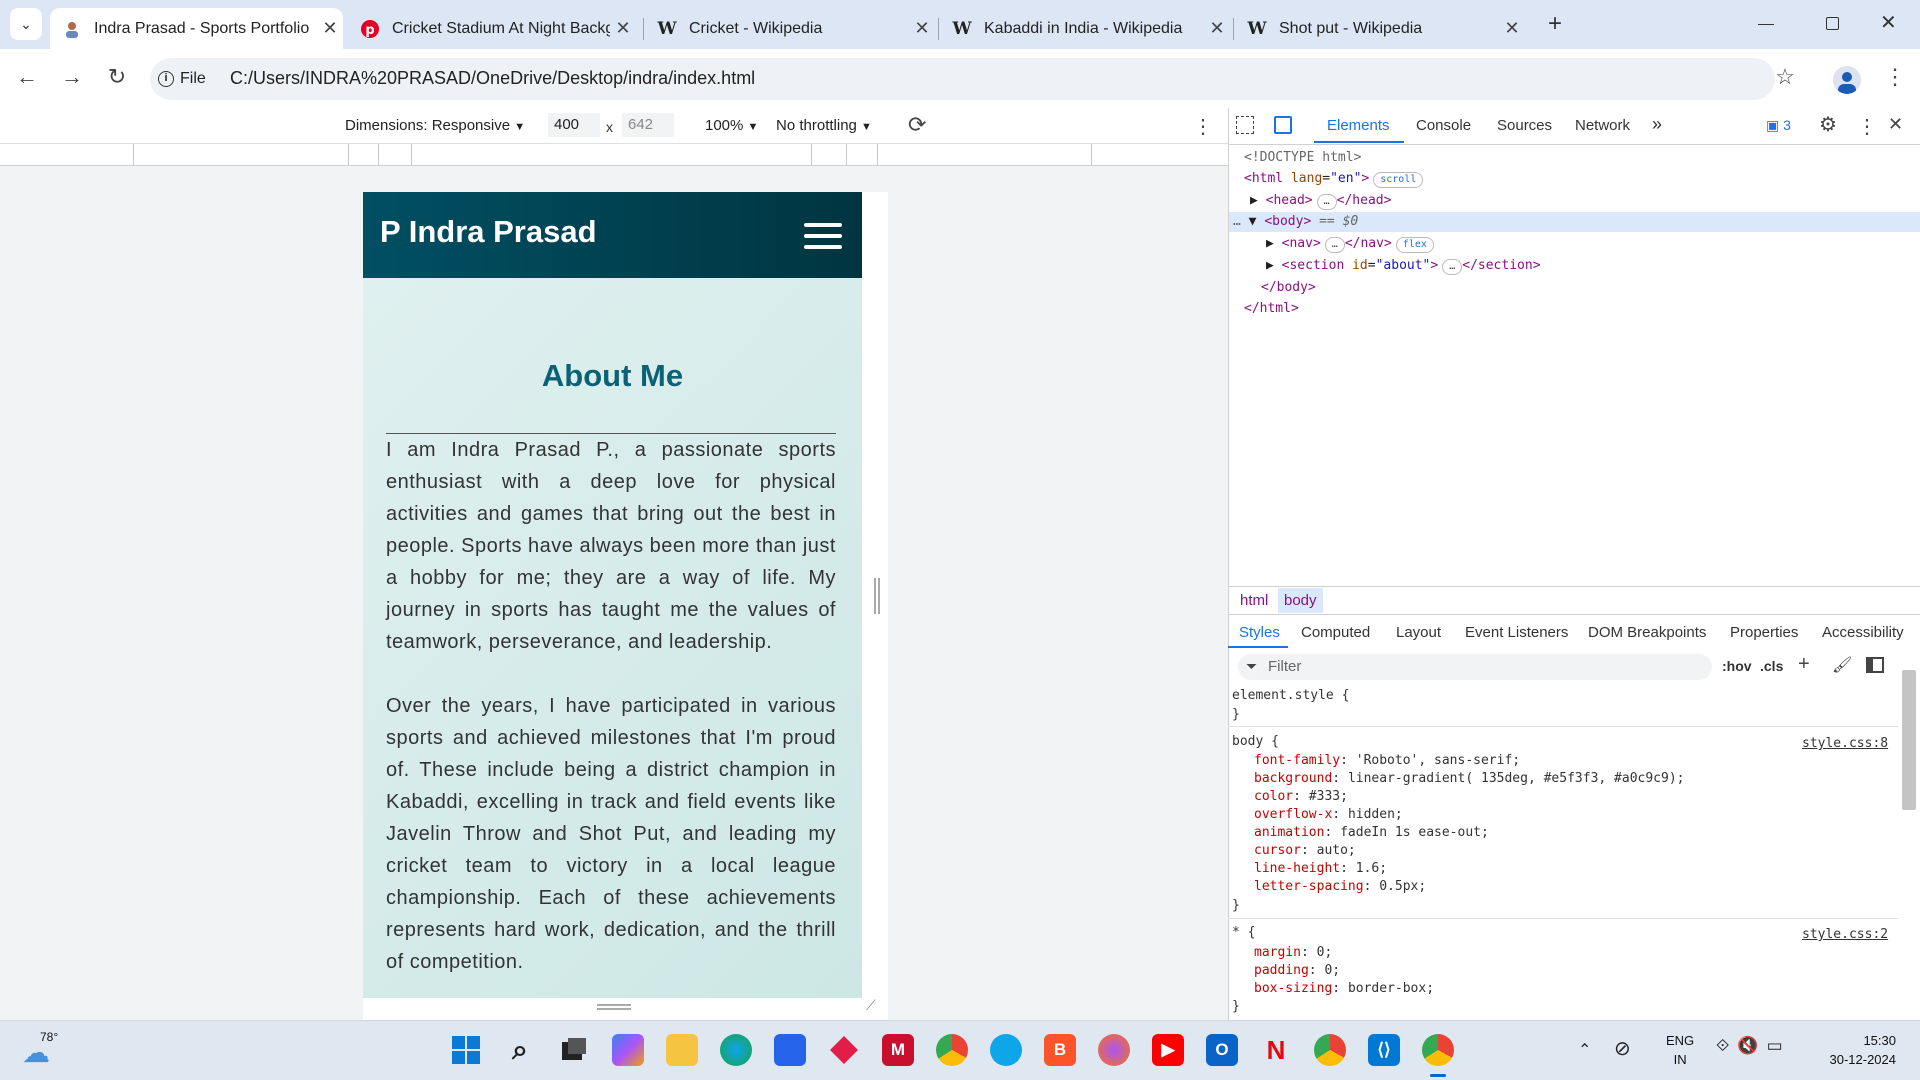  What do you see at coordinates (1288, 287) in the screenshot?
I see `dom-body-close: </body>` at bounding box center [1288, 287].